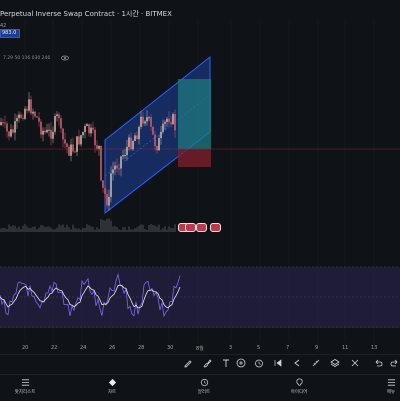 The image size is (400, 401). I want to click on undo-icon, so click(378, 363).